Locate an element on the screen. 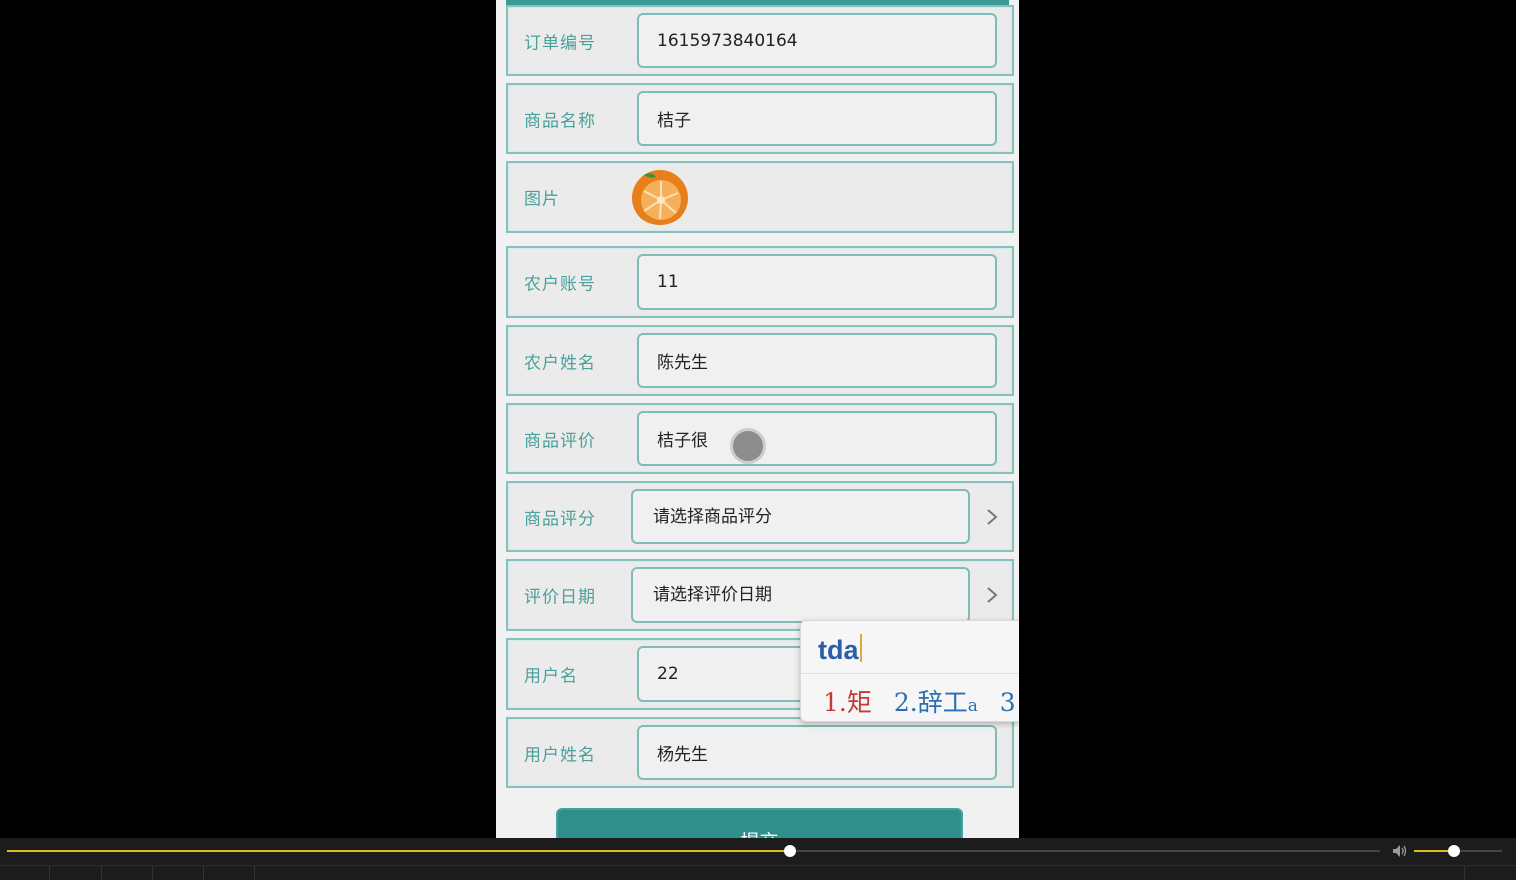  ime-composition-string: tda is located at coordinates (838, 650).